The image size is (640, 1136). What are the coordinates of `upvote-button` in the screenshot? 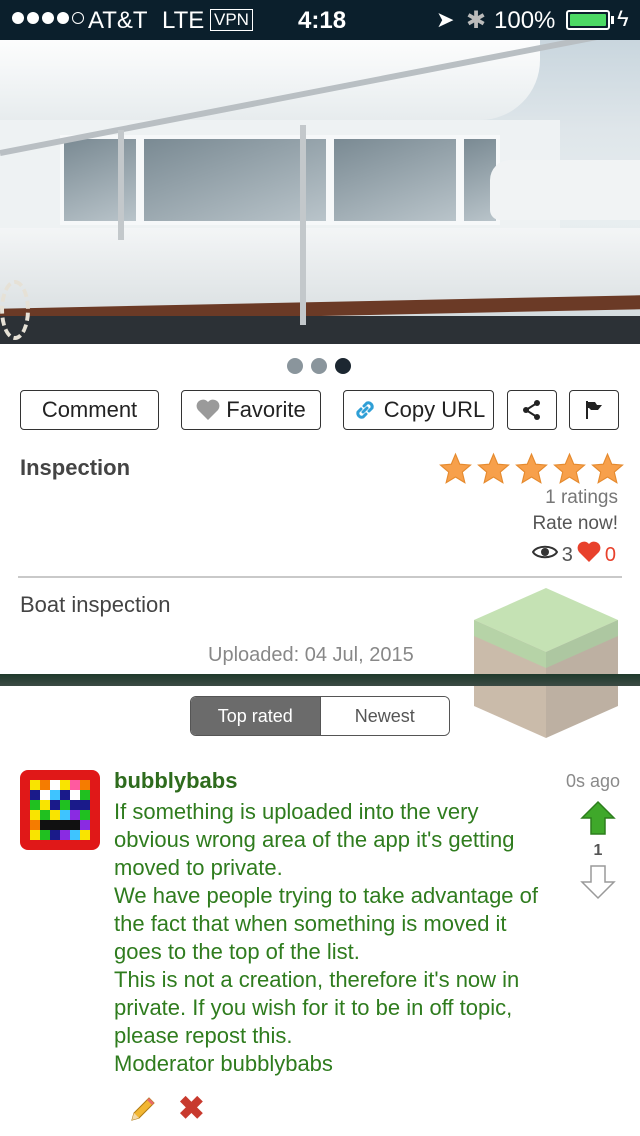 It's located at (598, 820).